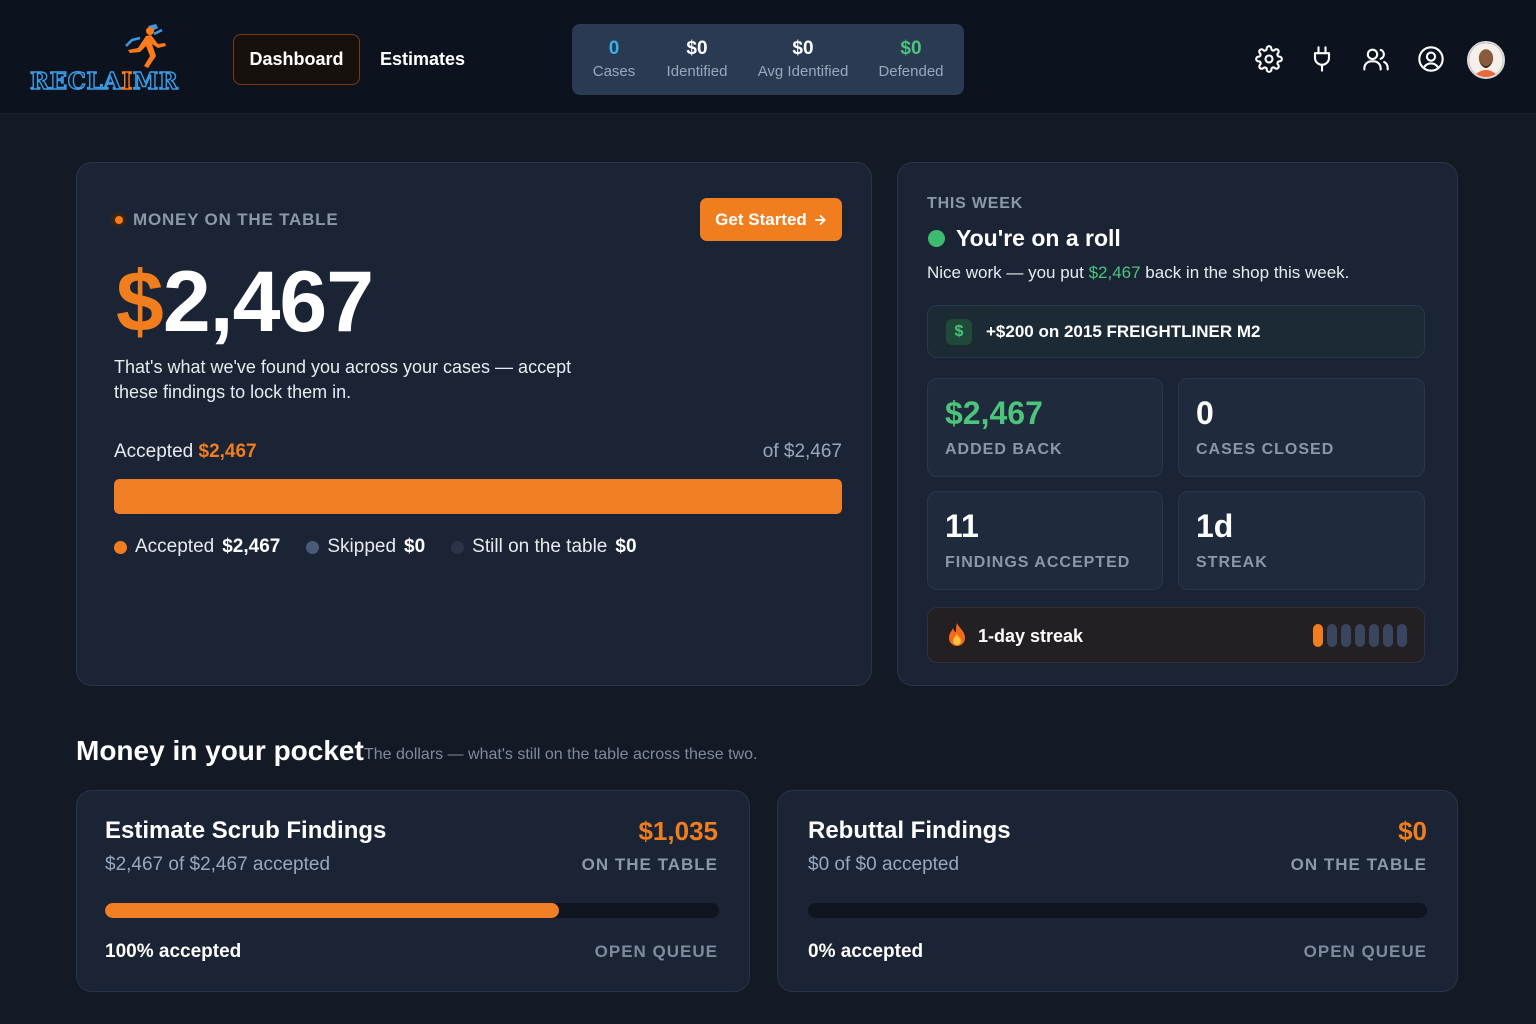 The height and width of the screenshot is (1024, 1536). What do you see at coordinates (1176, 635) in the screenshot?
I see `streak-bar-row: 1-day streak` at bounding box center [1176, 635].